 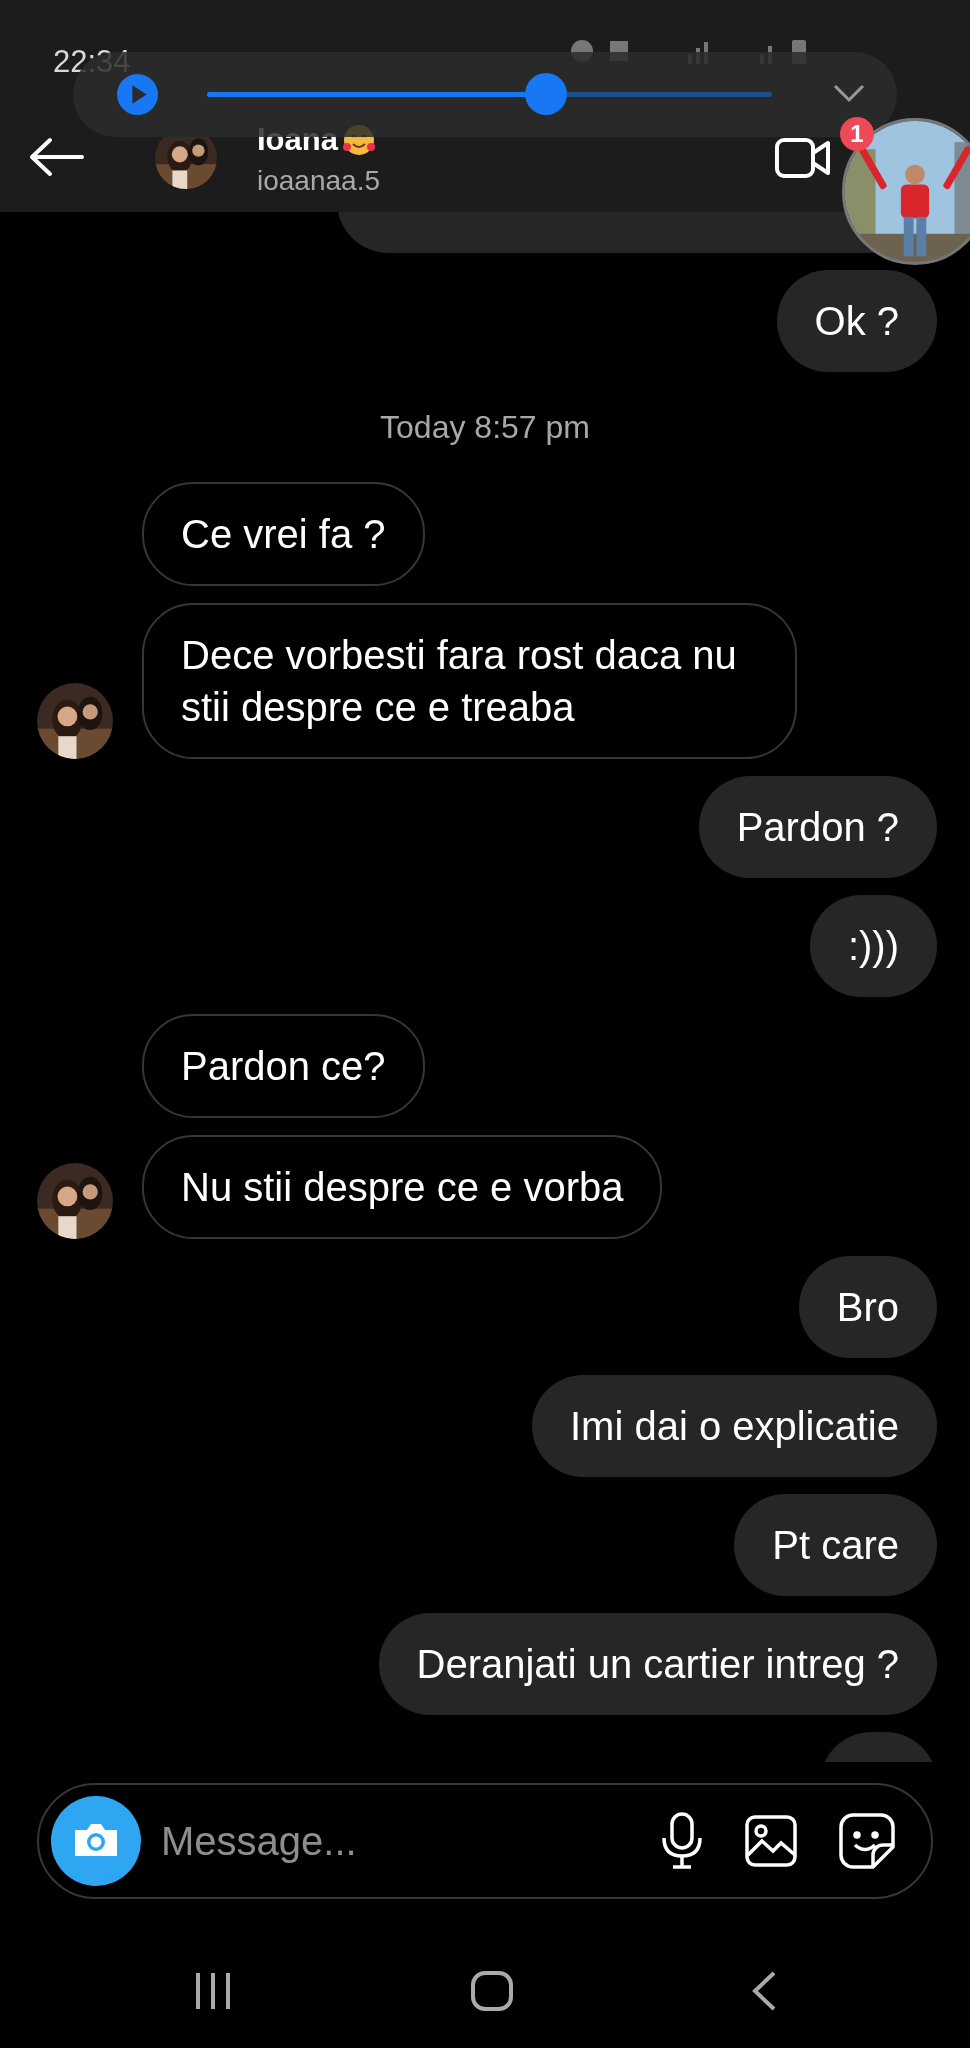 I want to click on received-message: Pardon ce?, so click(x=283, y=1066).